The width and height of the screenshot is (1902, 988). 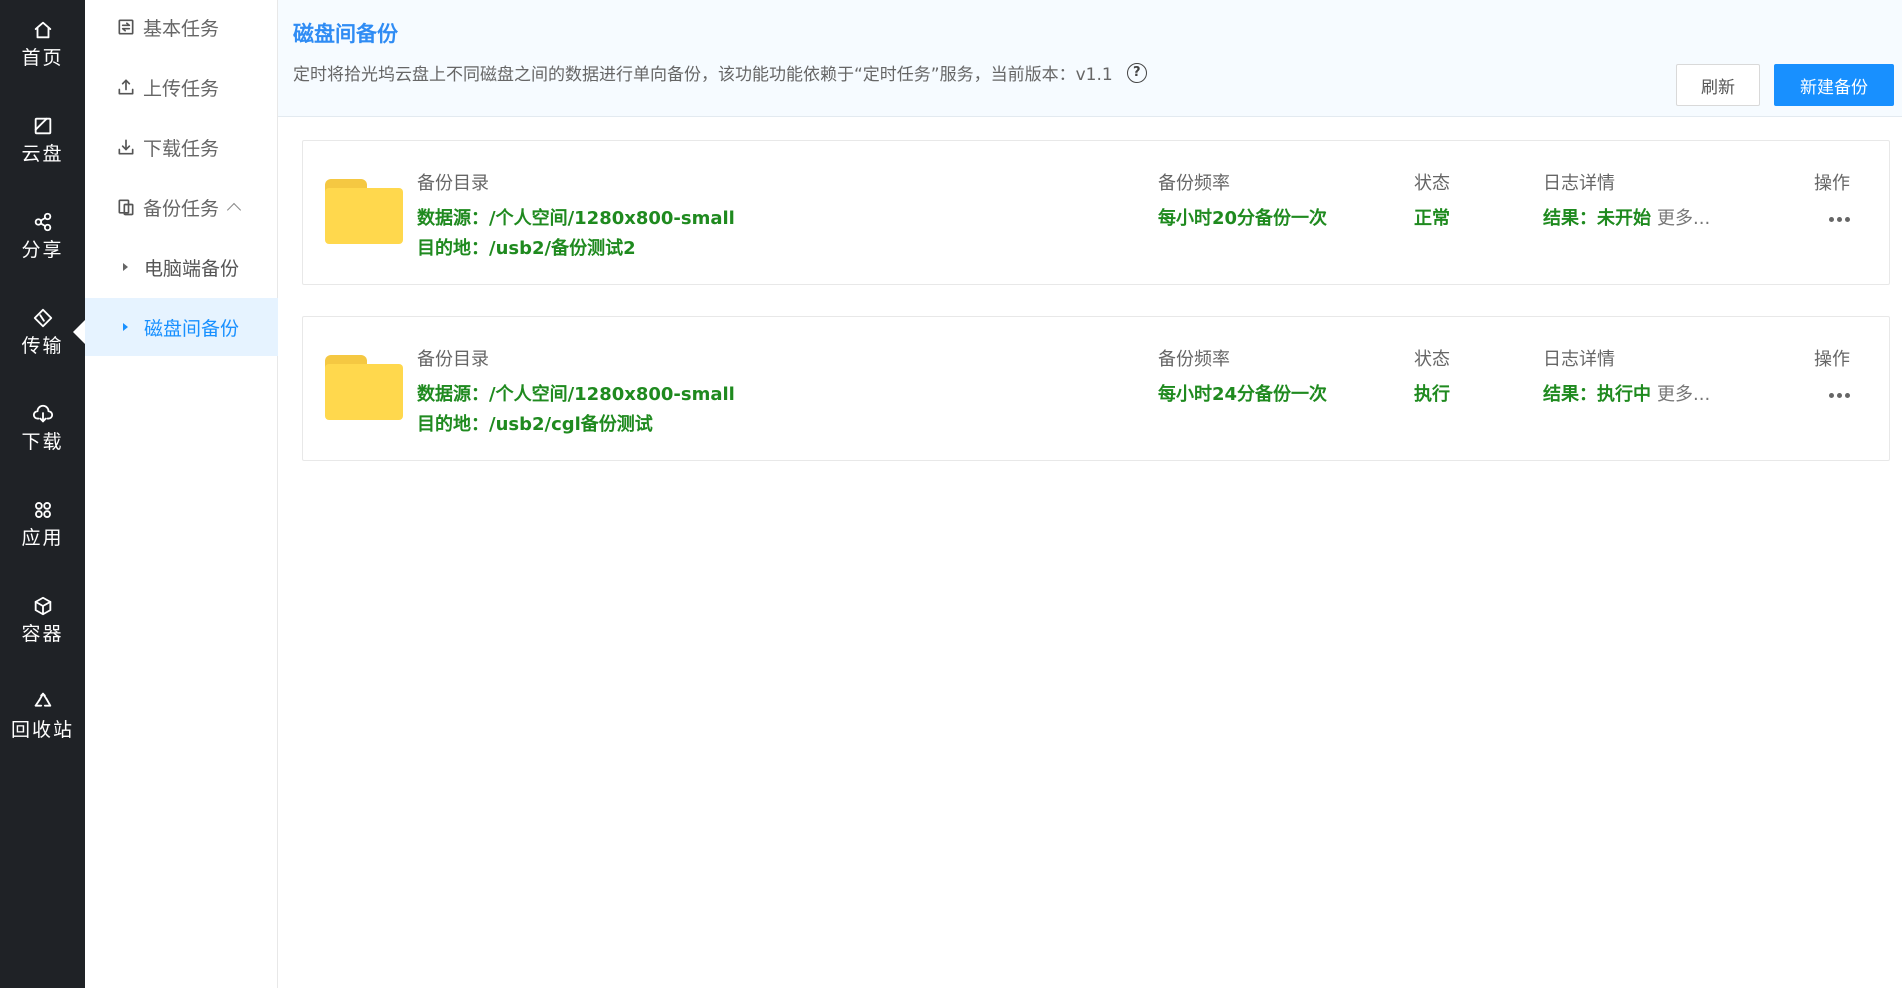 I want to click on nav-item-cloud: 云盘, so click(x=42, y=139).